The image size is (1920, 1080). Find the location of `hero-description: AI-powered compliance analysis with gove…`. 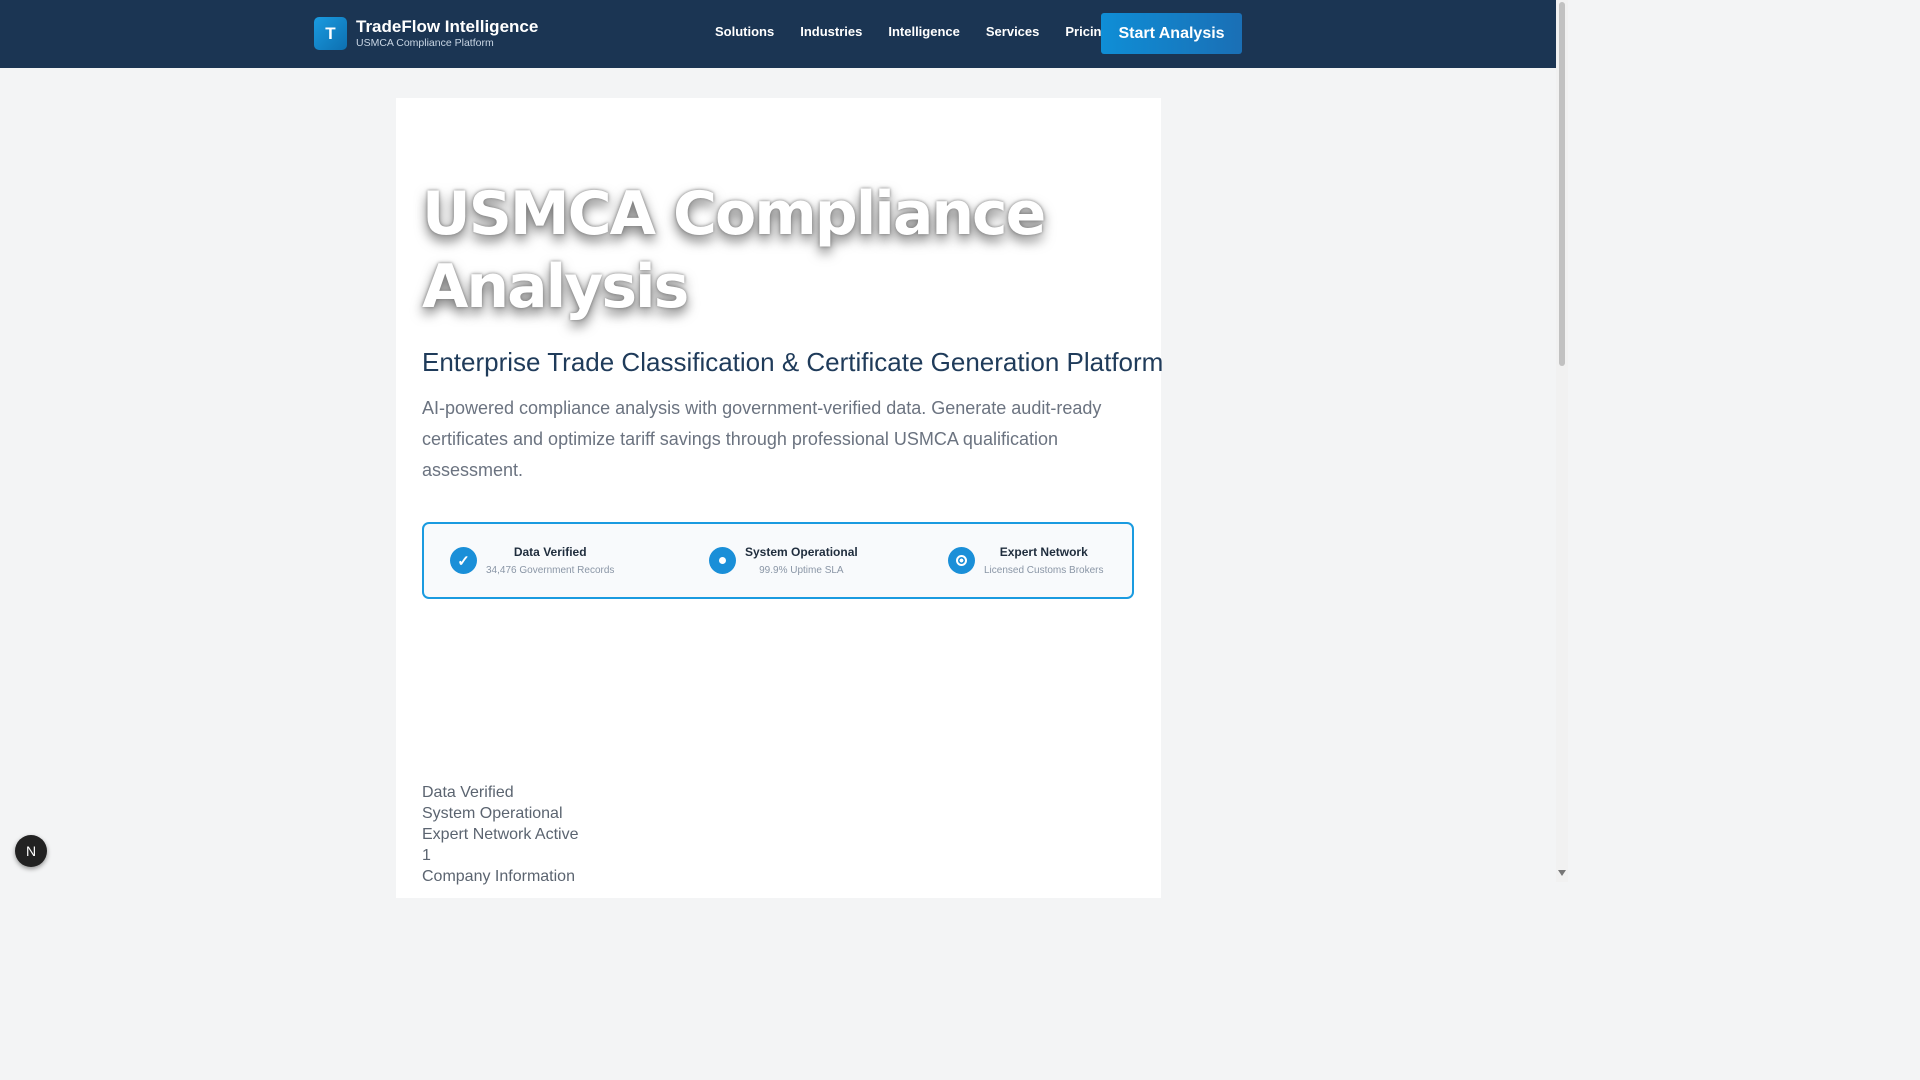

hero-description: AI-powered compliance analysis with gove… is located at coordinates (762, 439).